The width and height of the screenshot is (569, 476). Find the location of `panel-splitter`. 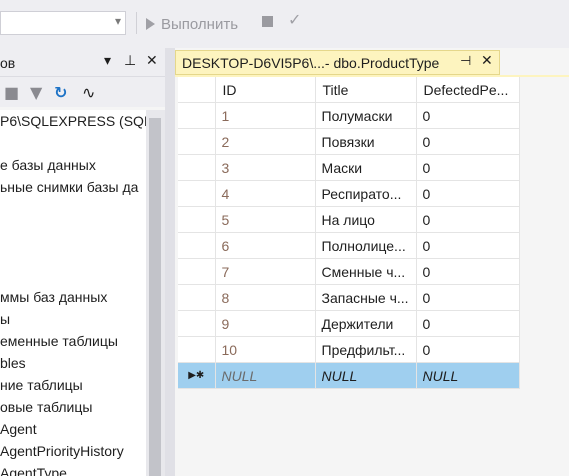

panel-splitter is located at coordinates (170, 262).